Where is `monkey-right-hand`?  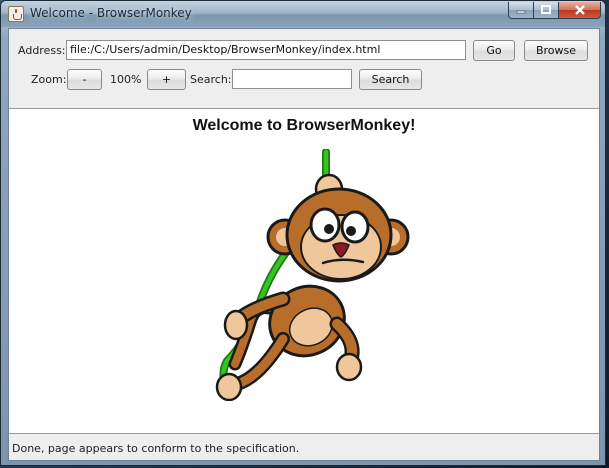
monkey-right-hand is located at coordinates (349, 367).